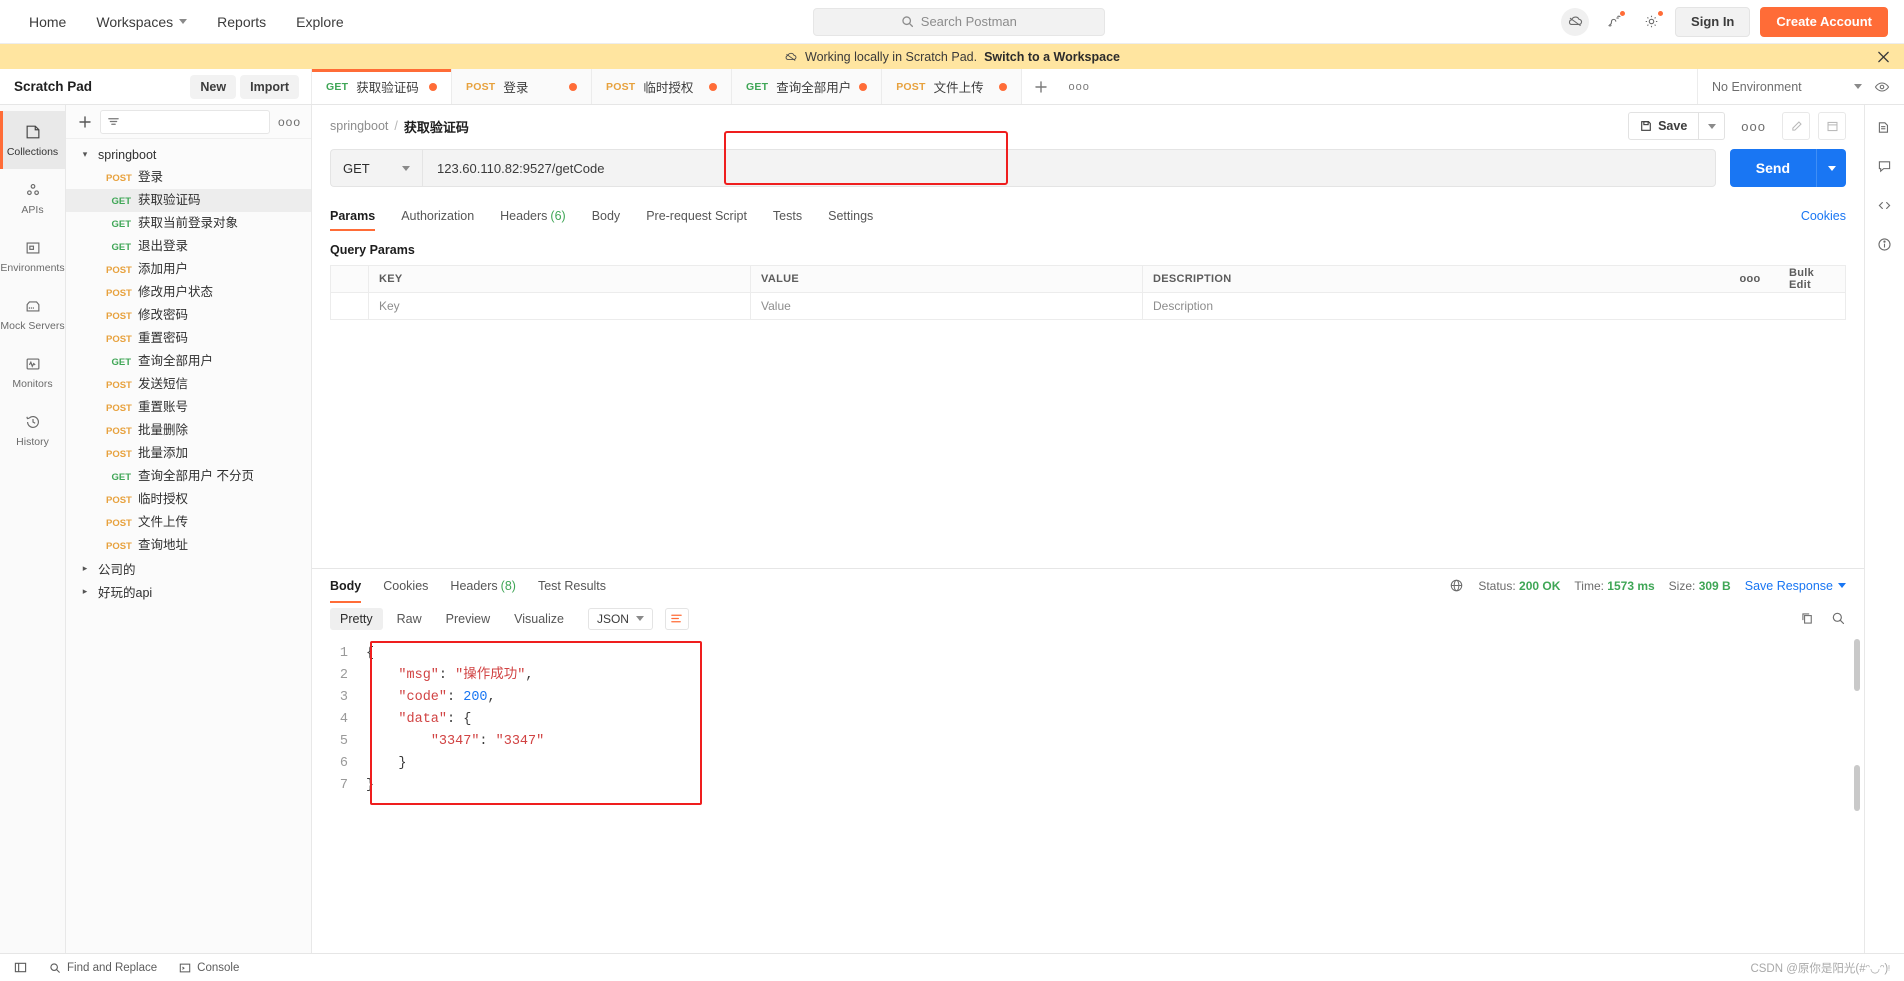  I want to click on value-input: Value, so click(947, 306).